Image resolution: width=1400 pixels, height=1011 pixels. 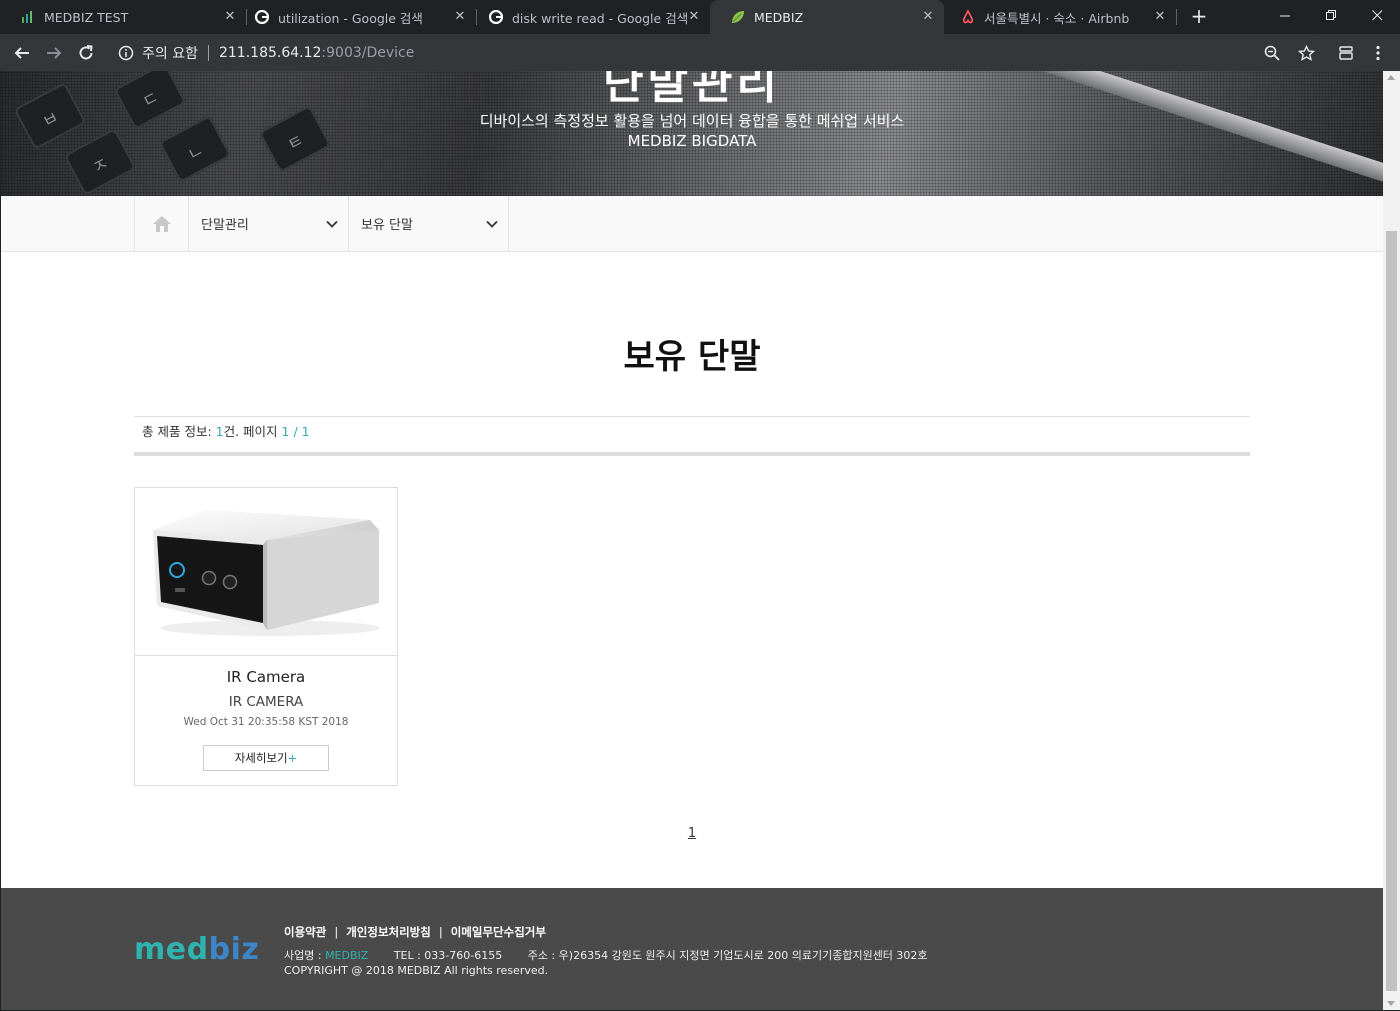 What do you see at coordinates (1378, 53) in the screenshot?
I see `menu-icon` at bounding box center [1378, 53].